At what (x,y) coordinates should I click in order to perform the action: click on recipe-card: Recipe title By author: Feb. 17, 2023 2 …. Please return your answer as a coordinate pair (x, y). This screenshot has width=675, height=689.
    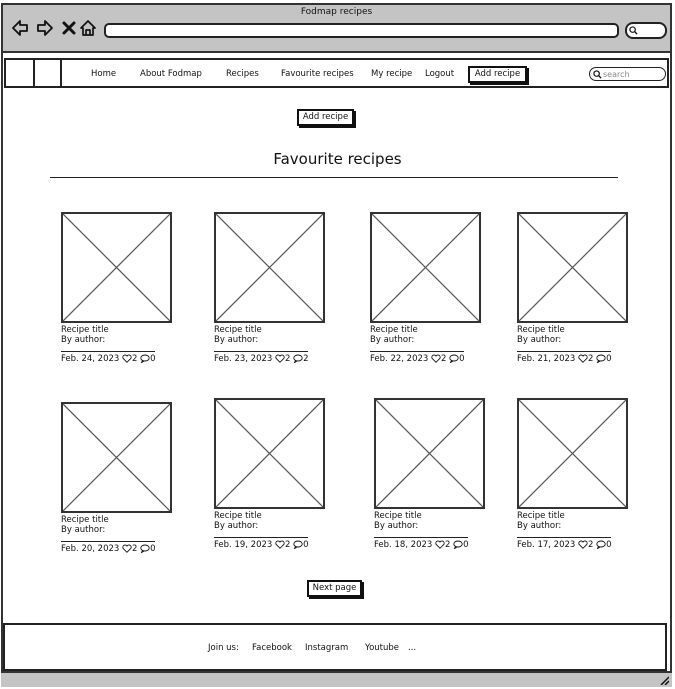
    Looking at the image, I should click on (574, 474).